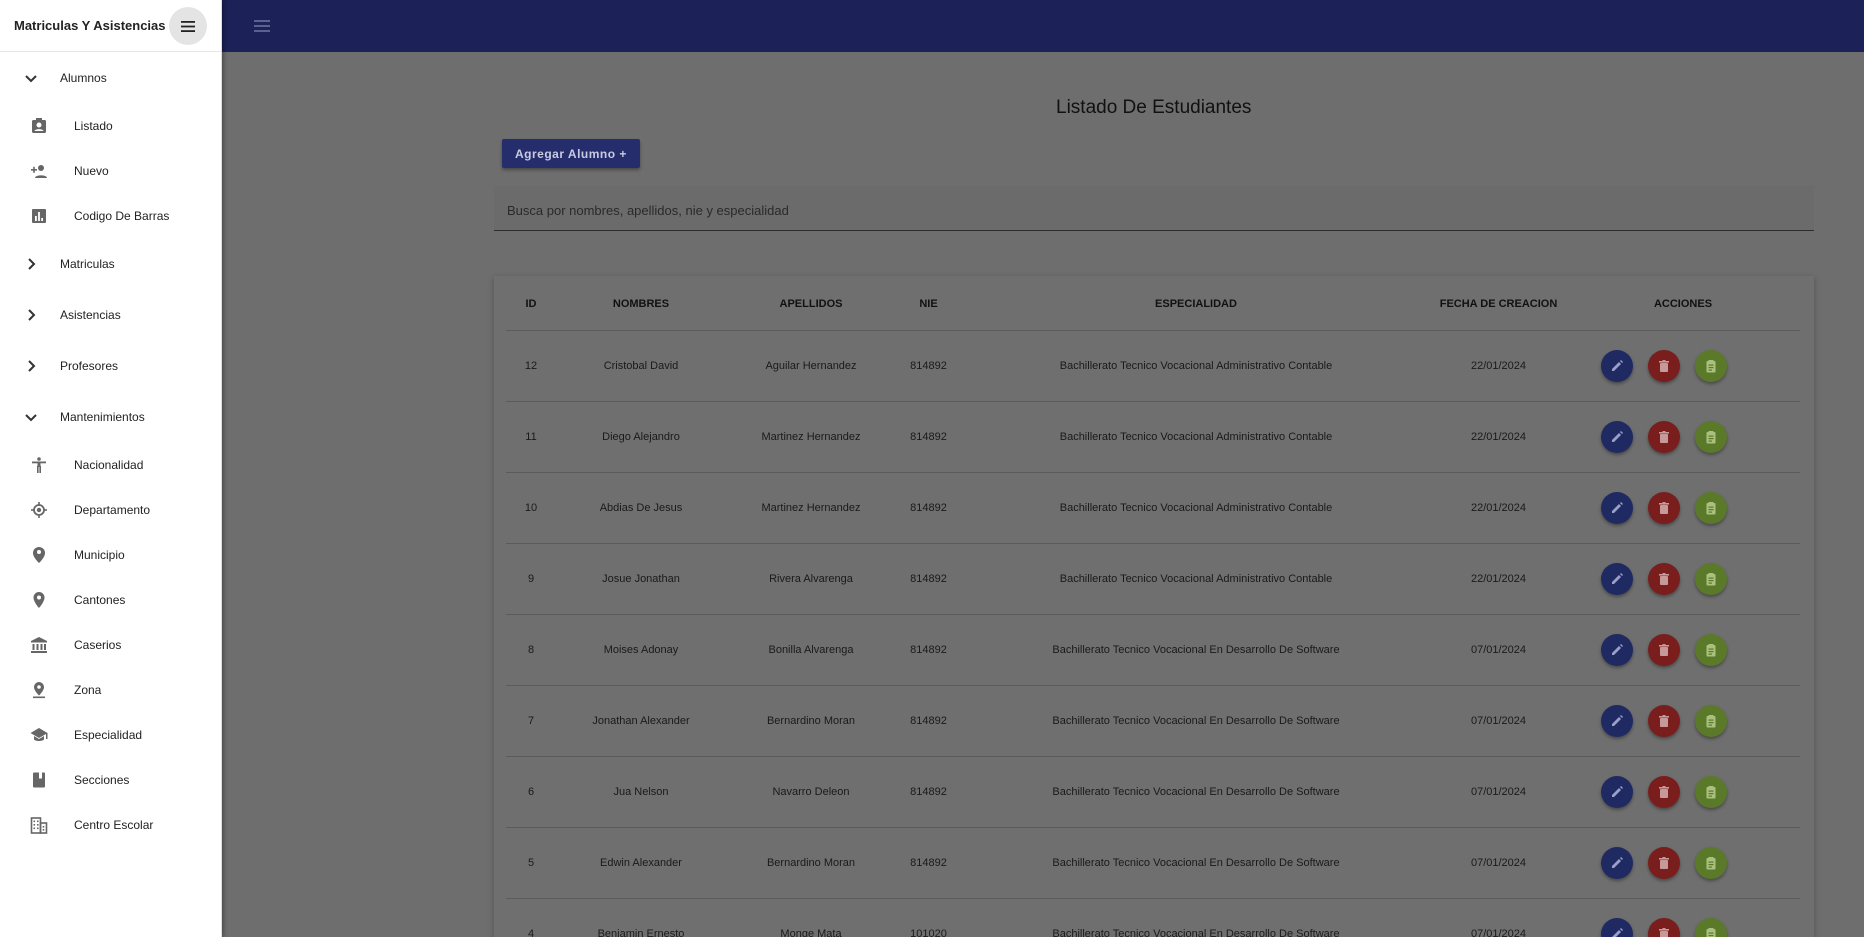  I want to click on nav-group-matriculas: Matriculas, so click(110, 263).